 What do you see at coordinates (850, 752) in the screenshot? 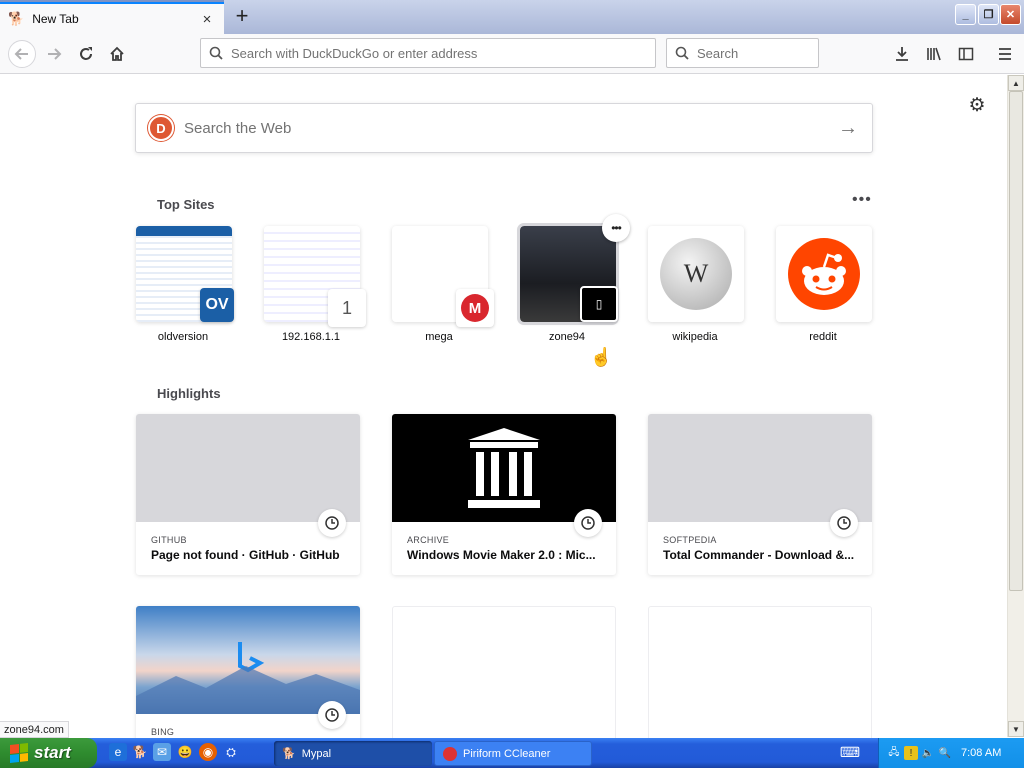
I see `keyboard-icon: ⌨` at bounding box center [850, 752].